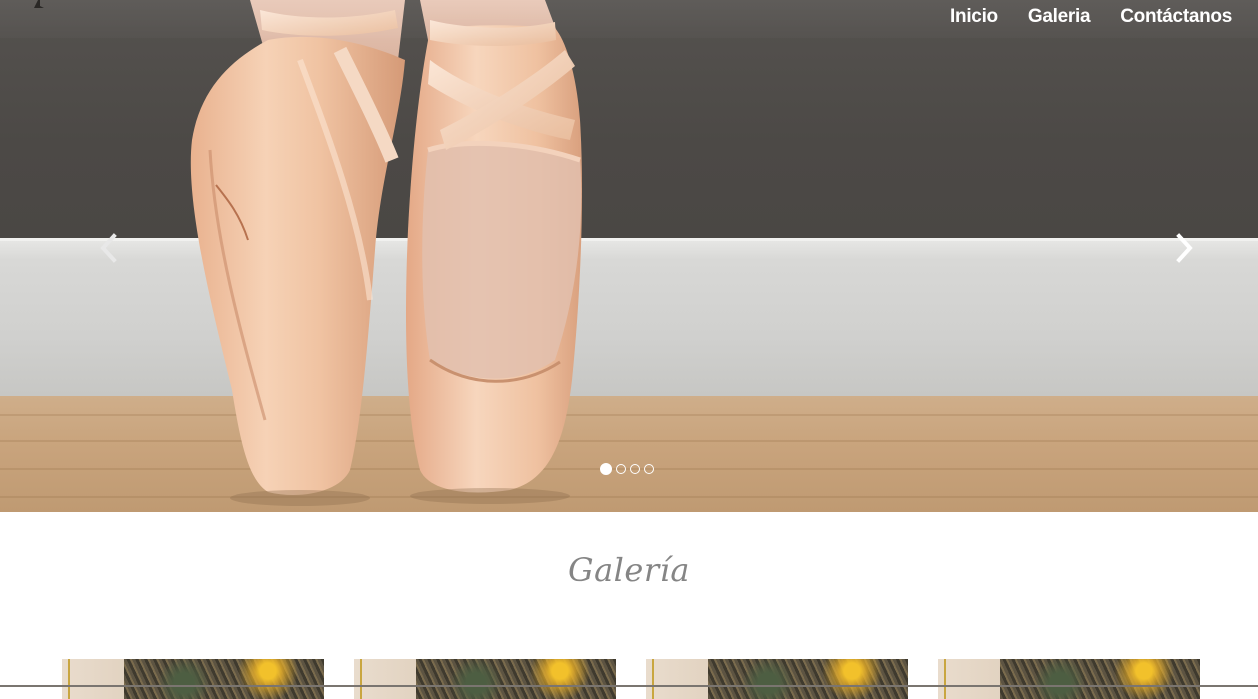 The image size is (1258, 699). I want to click on gallery-grid, so click(631, 679).